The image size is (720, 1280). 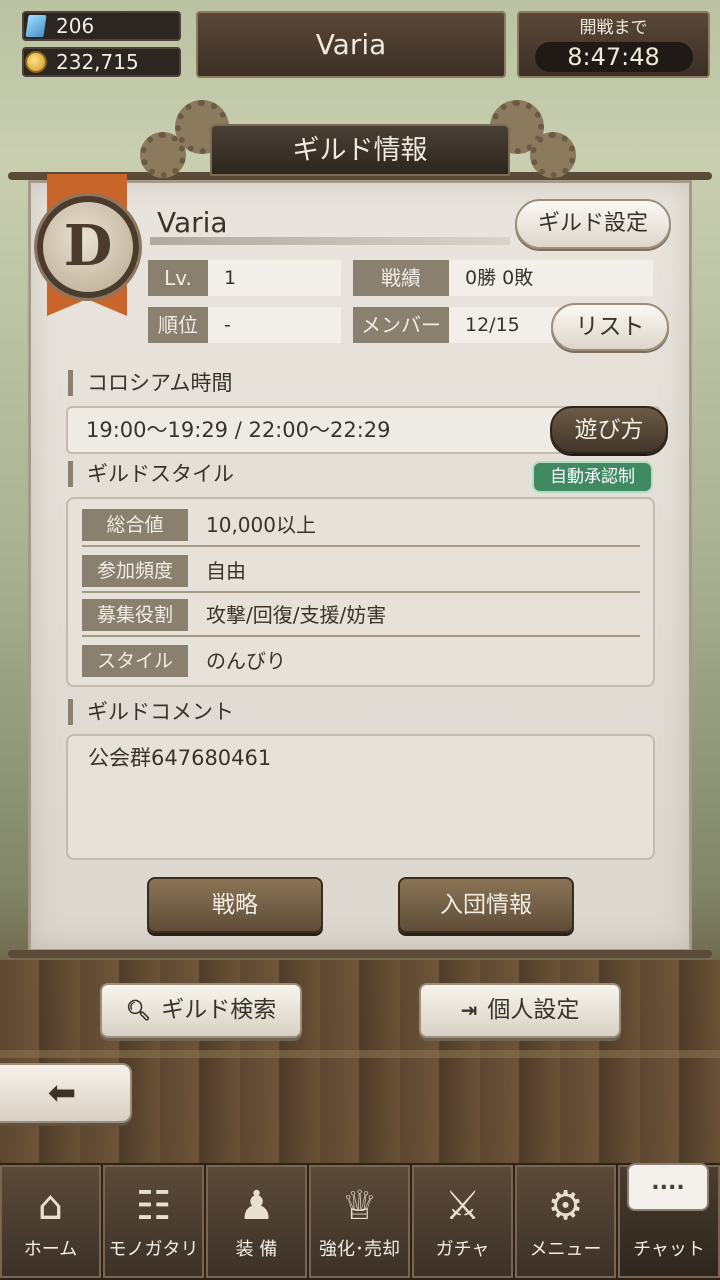 What do you see at coordinates (359, 1249) in the screenshot?
I see `nav-label: 強化･売却` at bounding box center [359, 1249].